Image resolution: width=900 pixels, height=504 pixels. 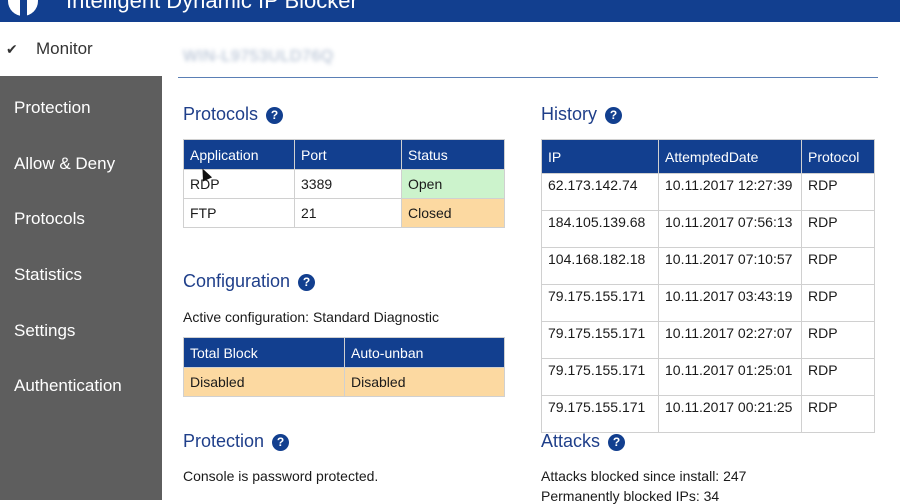 What do you see at coordinates (600, 229) in the screenshot?
I see `ip-cell: 184.105.139.68` at bounding box center [600, 229].